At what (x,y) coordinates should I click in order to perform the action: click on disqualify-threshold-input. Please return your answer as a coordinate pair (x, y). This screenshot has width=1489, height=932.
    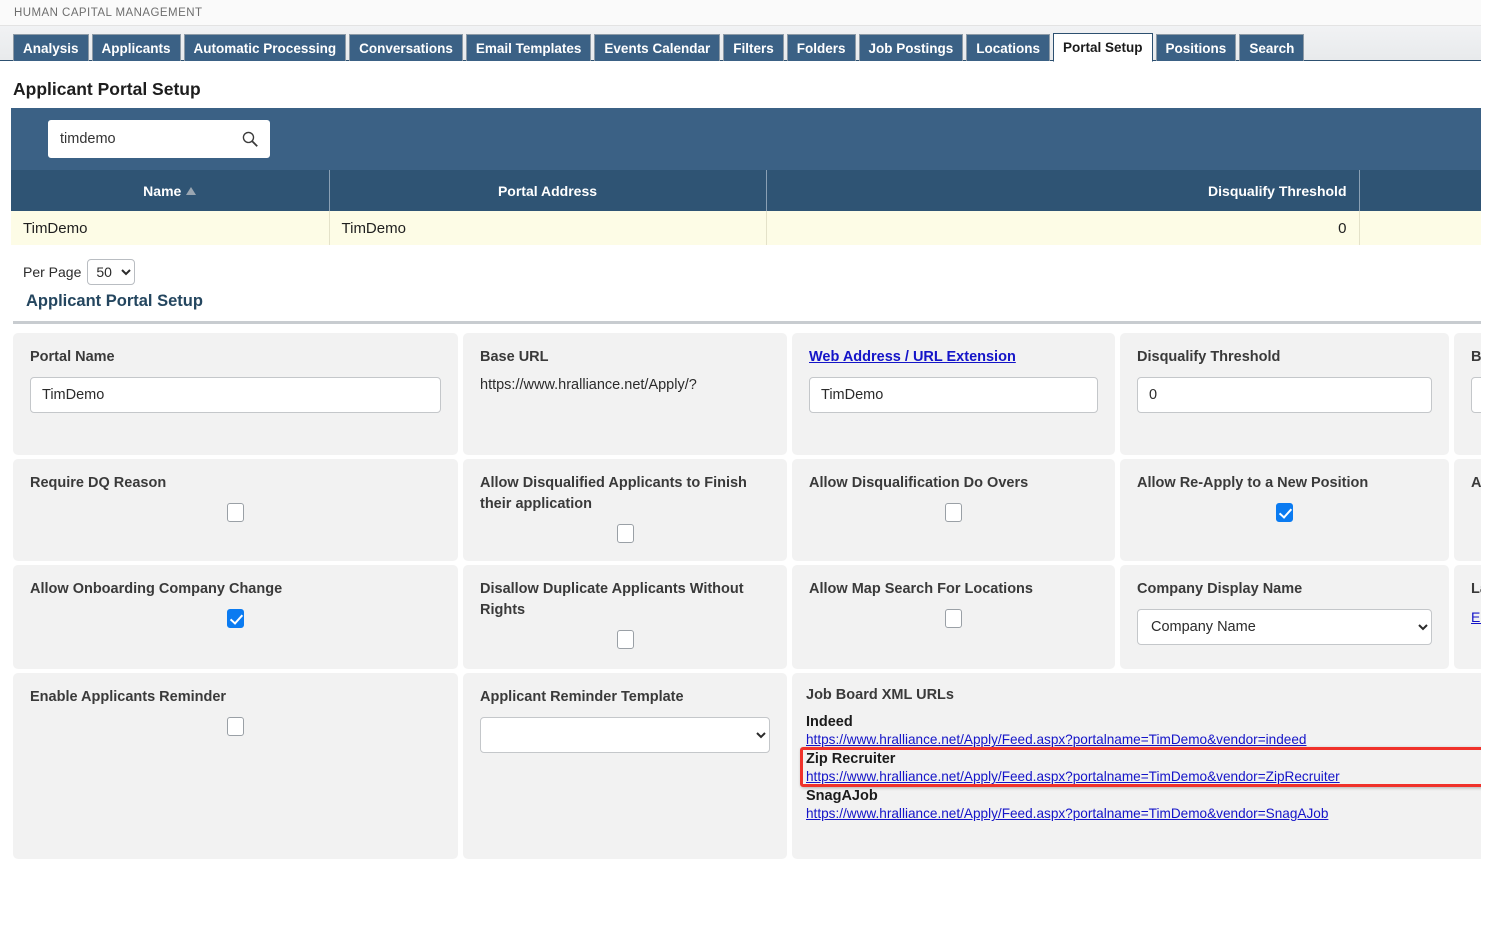
    Looking at the image, I should click on (1284, 395).